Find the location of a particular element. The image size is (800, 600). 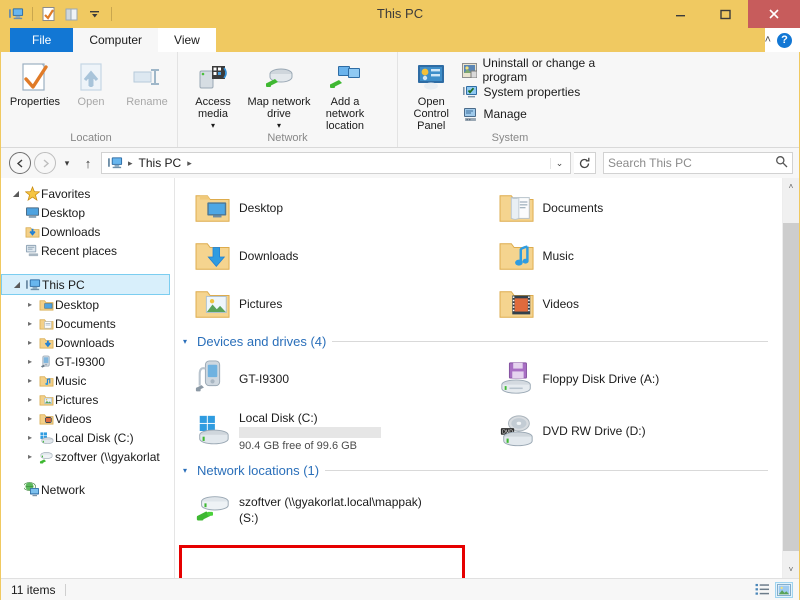

recent-locations-button: ▾ is located at coordinates (67, 163).